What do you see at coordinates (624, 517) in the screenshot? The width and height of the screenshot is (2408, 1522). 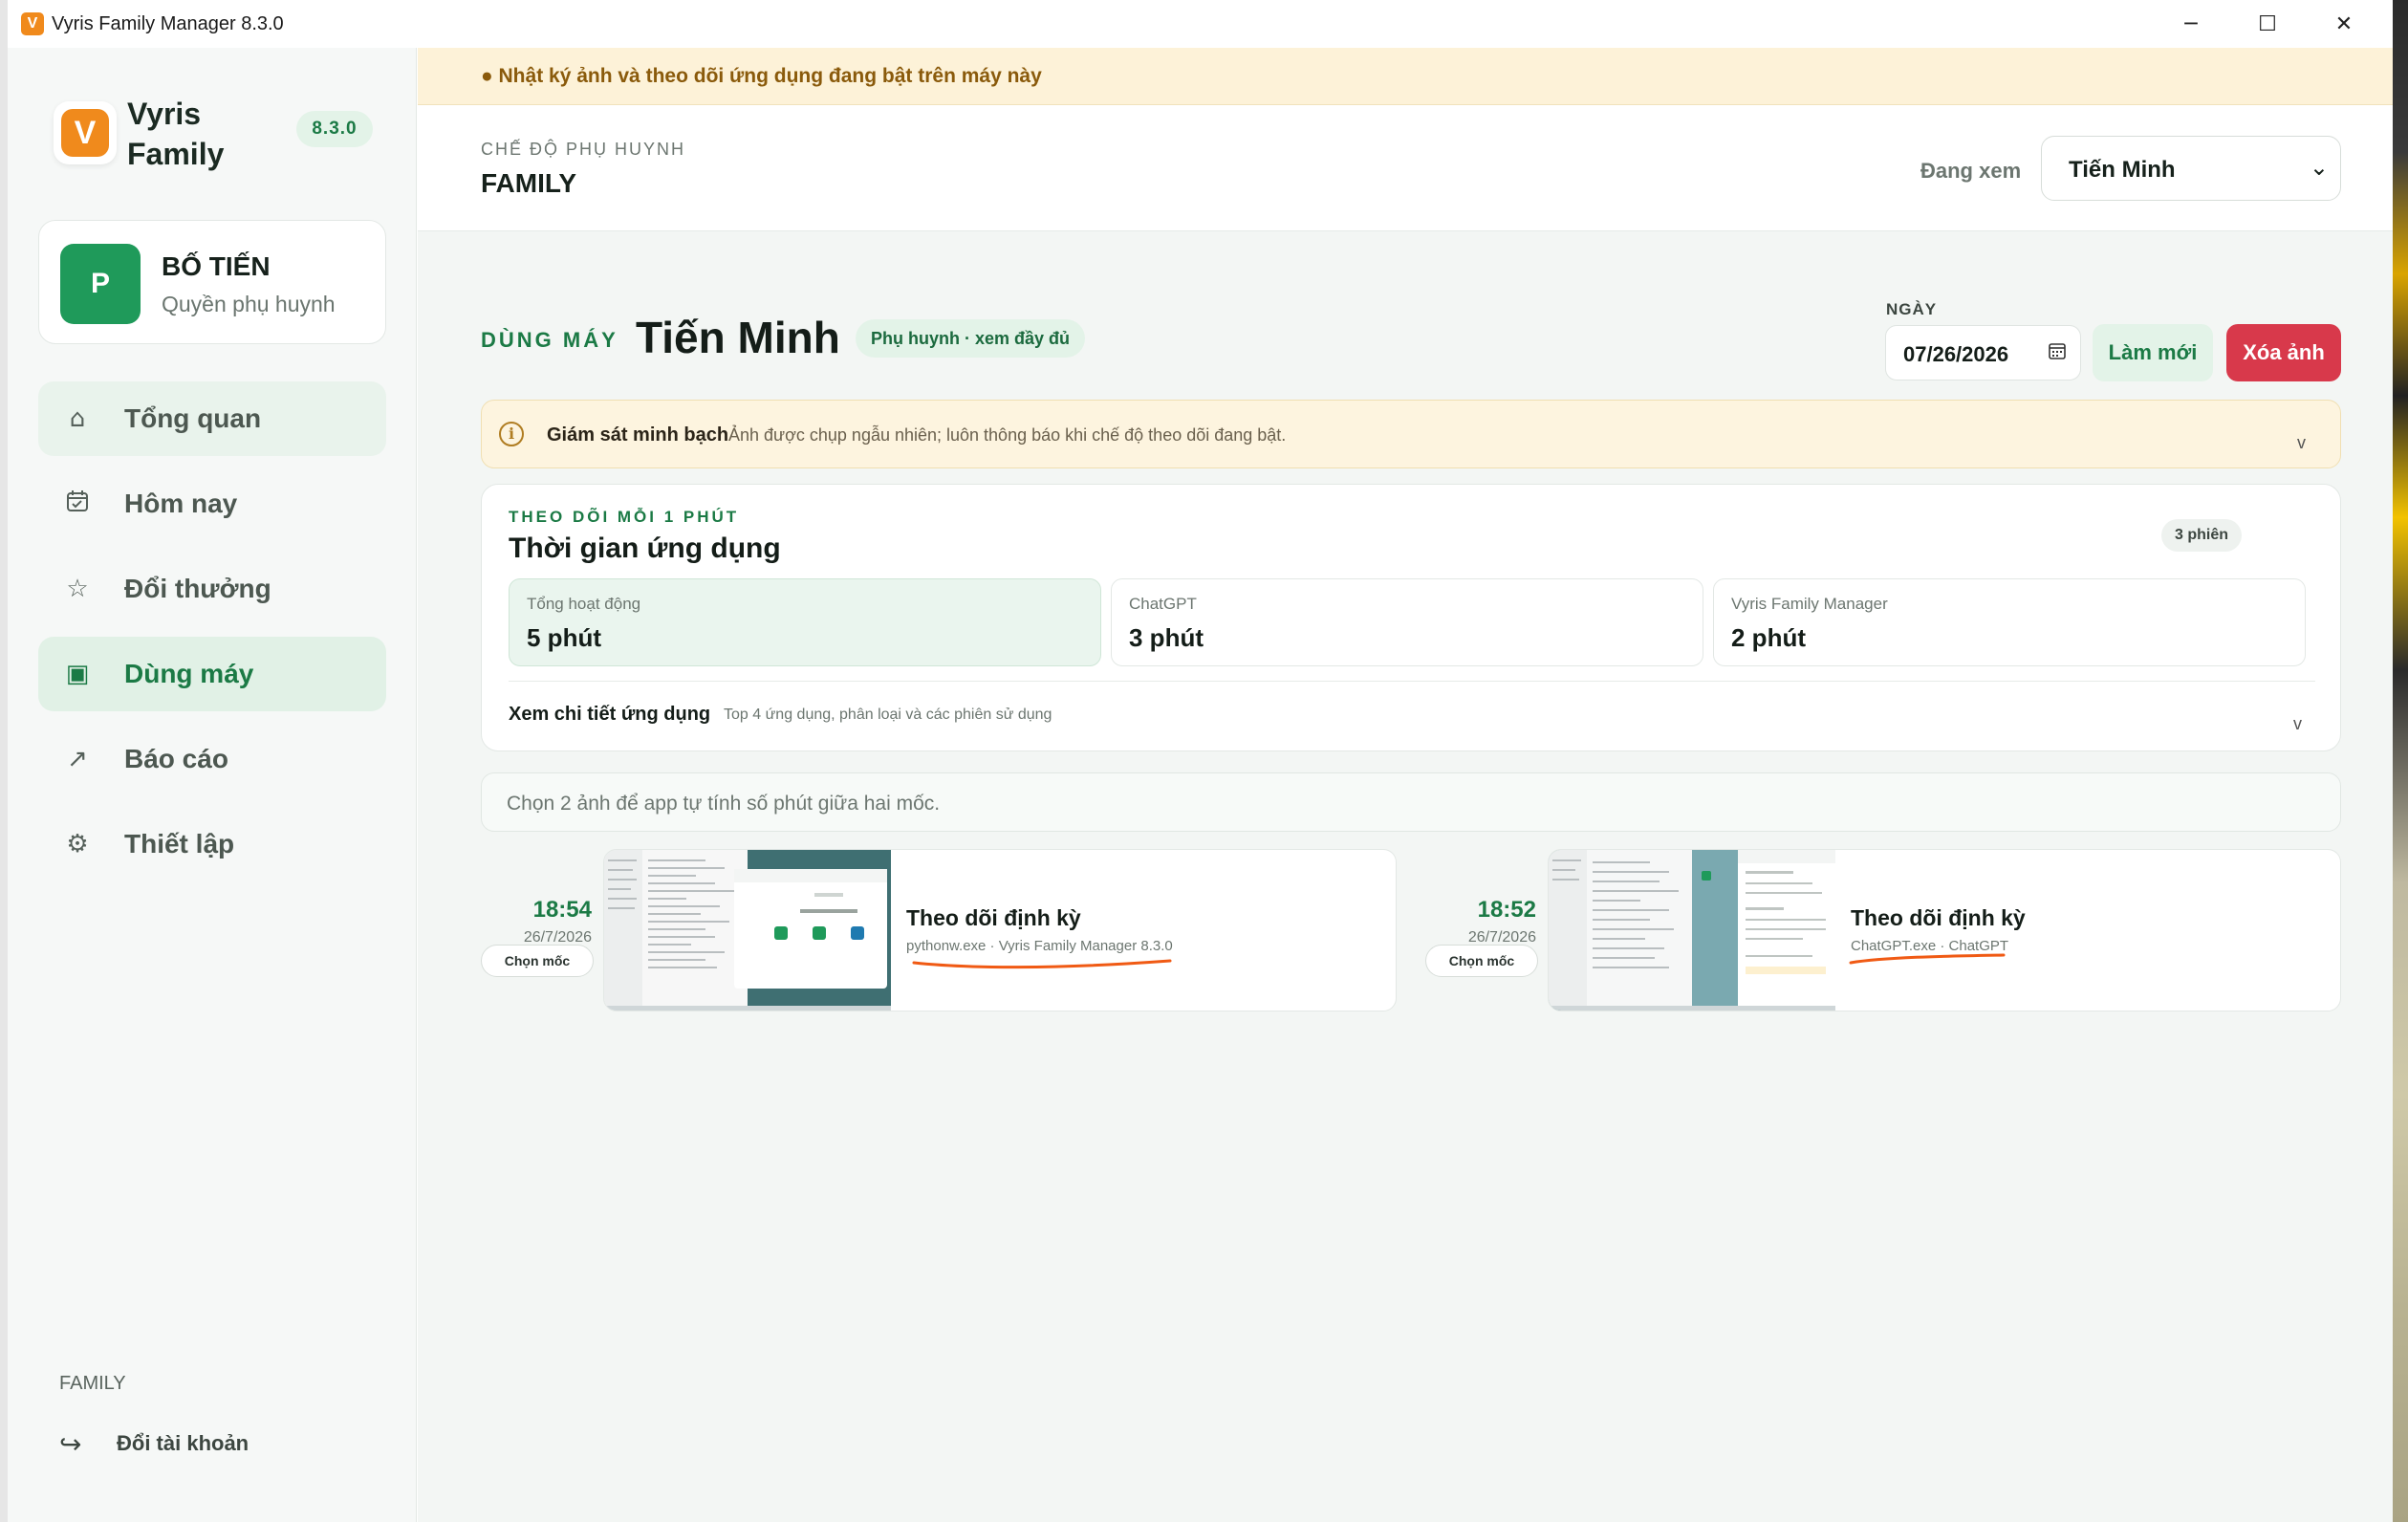 I see `usage-eyebrow: THEO DÕI MỖI 1 PHÚT` at bounding box center [624, 517].